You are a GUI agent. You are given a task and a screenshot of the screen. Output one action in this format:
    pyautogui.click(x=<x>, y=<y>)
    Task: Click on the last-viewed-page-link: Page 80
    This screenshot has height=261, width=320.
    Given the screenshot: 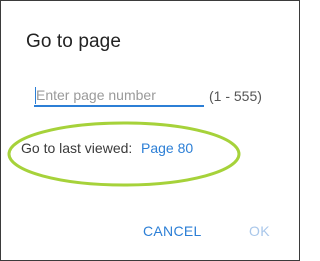 What is the action you would take?
    pyautogui.click(x=167, y=148)
    